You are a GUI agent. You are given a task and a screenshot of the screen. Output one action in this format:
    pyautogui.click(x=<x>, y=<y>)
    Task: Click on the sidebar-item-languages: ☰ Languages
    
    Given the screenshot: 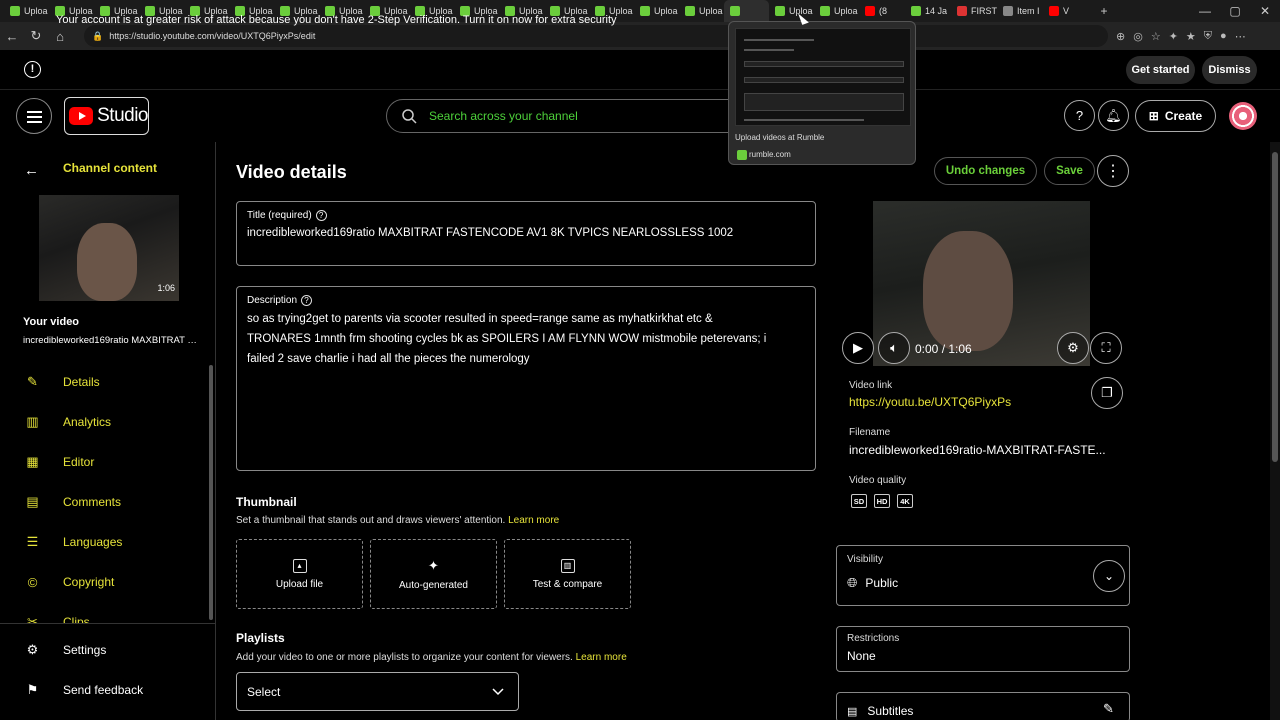 What is the action you would take?
    pyautogui.click(x=105, y=542)
    